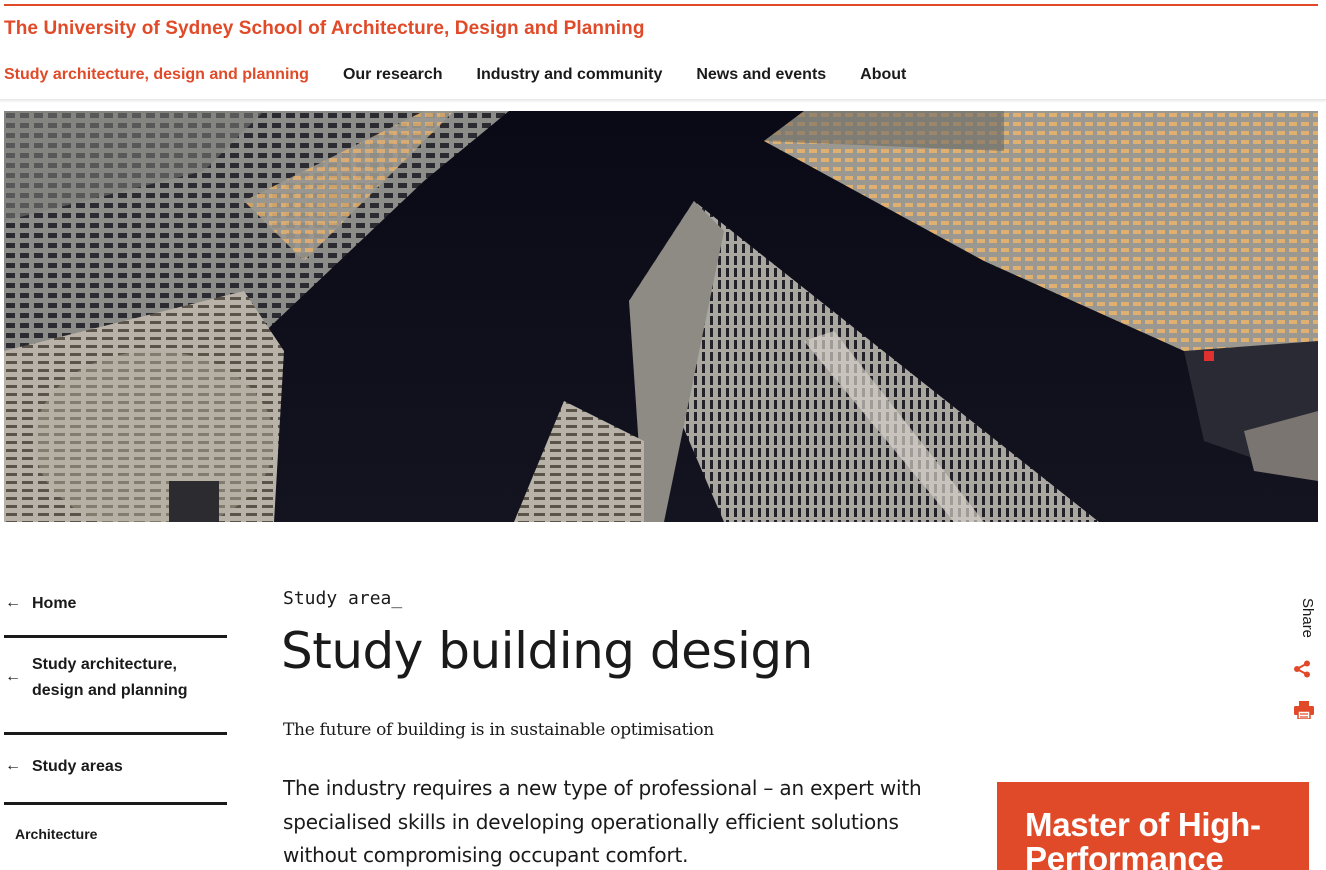 This screenshot has height=870, width=1326. What do you see at coordinates (547, 651) in the screenshot?
I see `page-title: Study building design` at bounding box center [547, 651].